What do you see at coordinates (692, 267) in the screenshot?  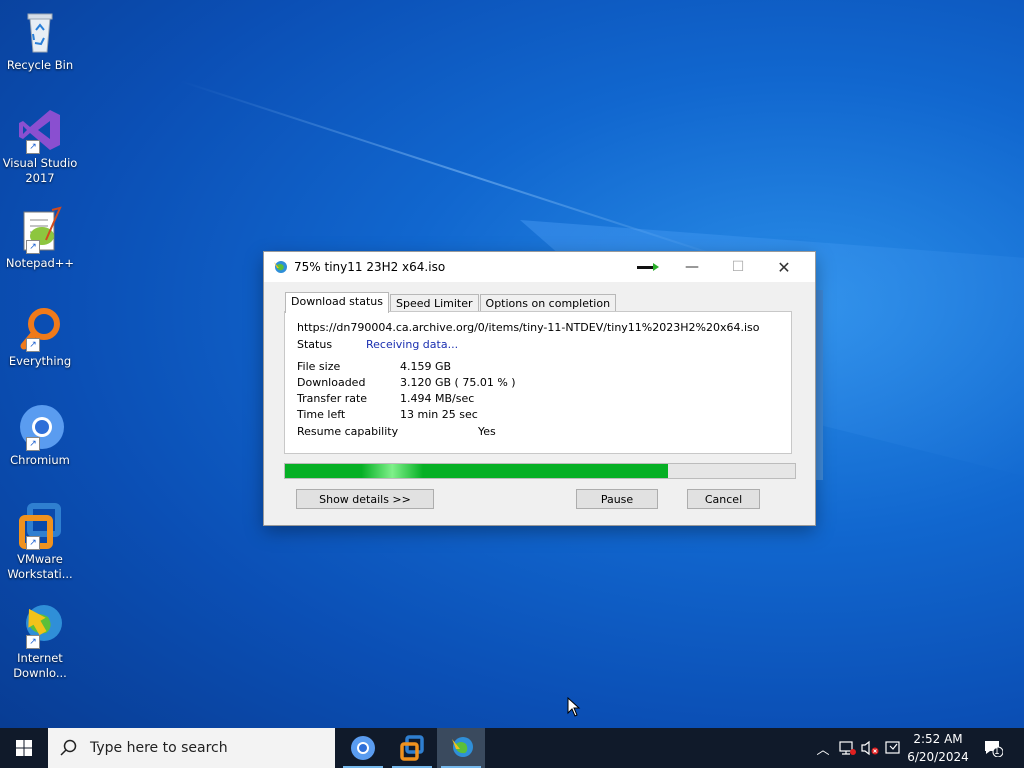 I see `minimize-button: —` at bounding box center [692, 267].